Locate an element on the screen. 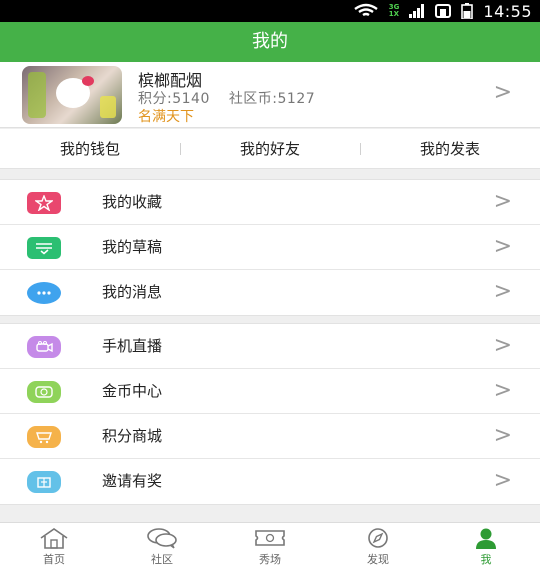  home-icon is located at coordinates (54, 538).